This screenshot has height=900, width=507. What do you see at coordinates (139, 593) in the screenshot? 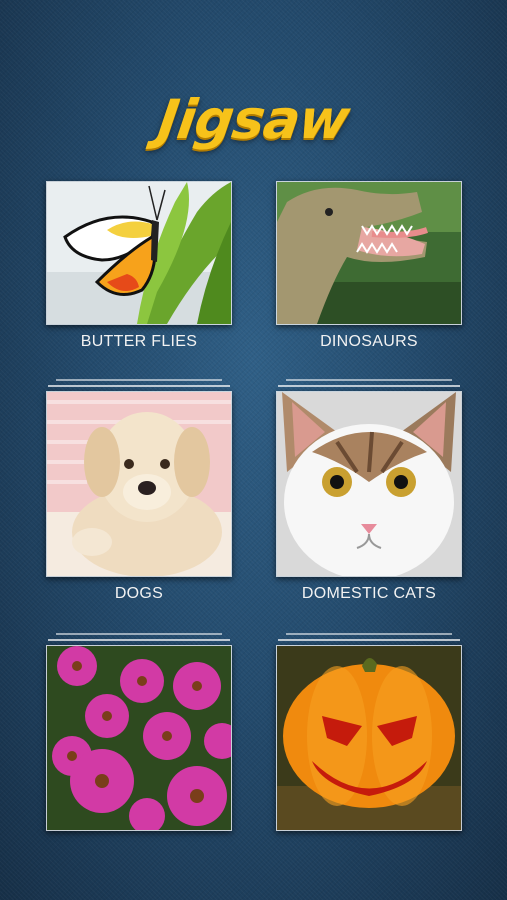
I see `category-label: DOGS` at bounding box center [139, 593].